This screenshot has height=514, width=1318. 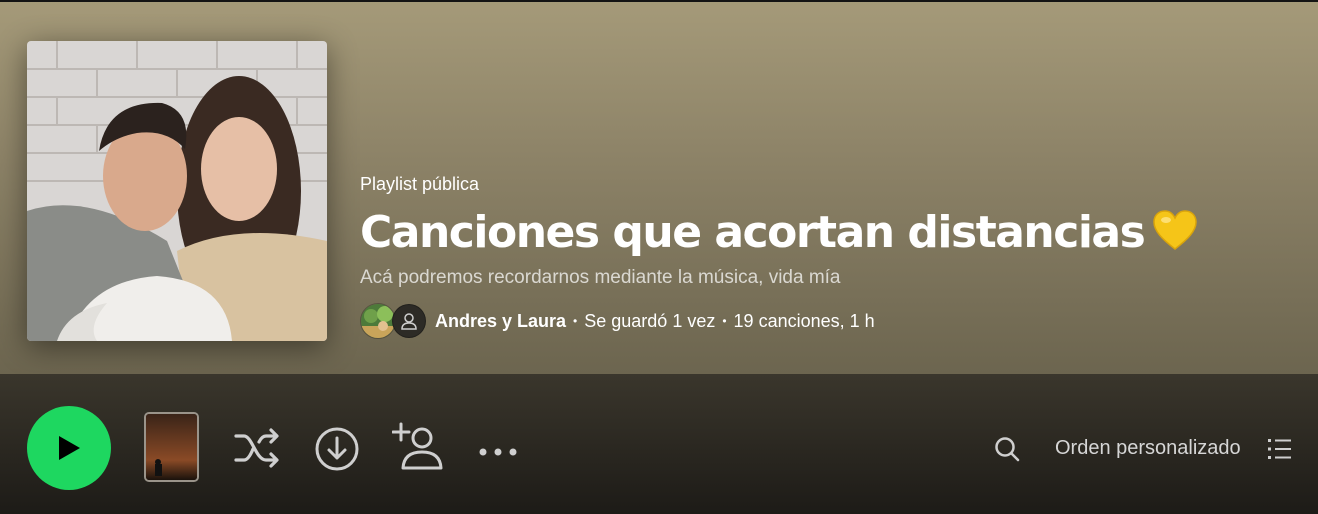 What do you see at coordinates (1175, 235) in the screenshot?
I see `yellow-heart-icon` at bounding box center [1175, 235].